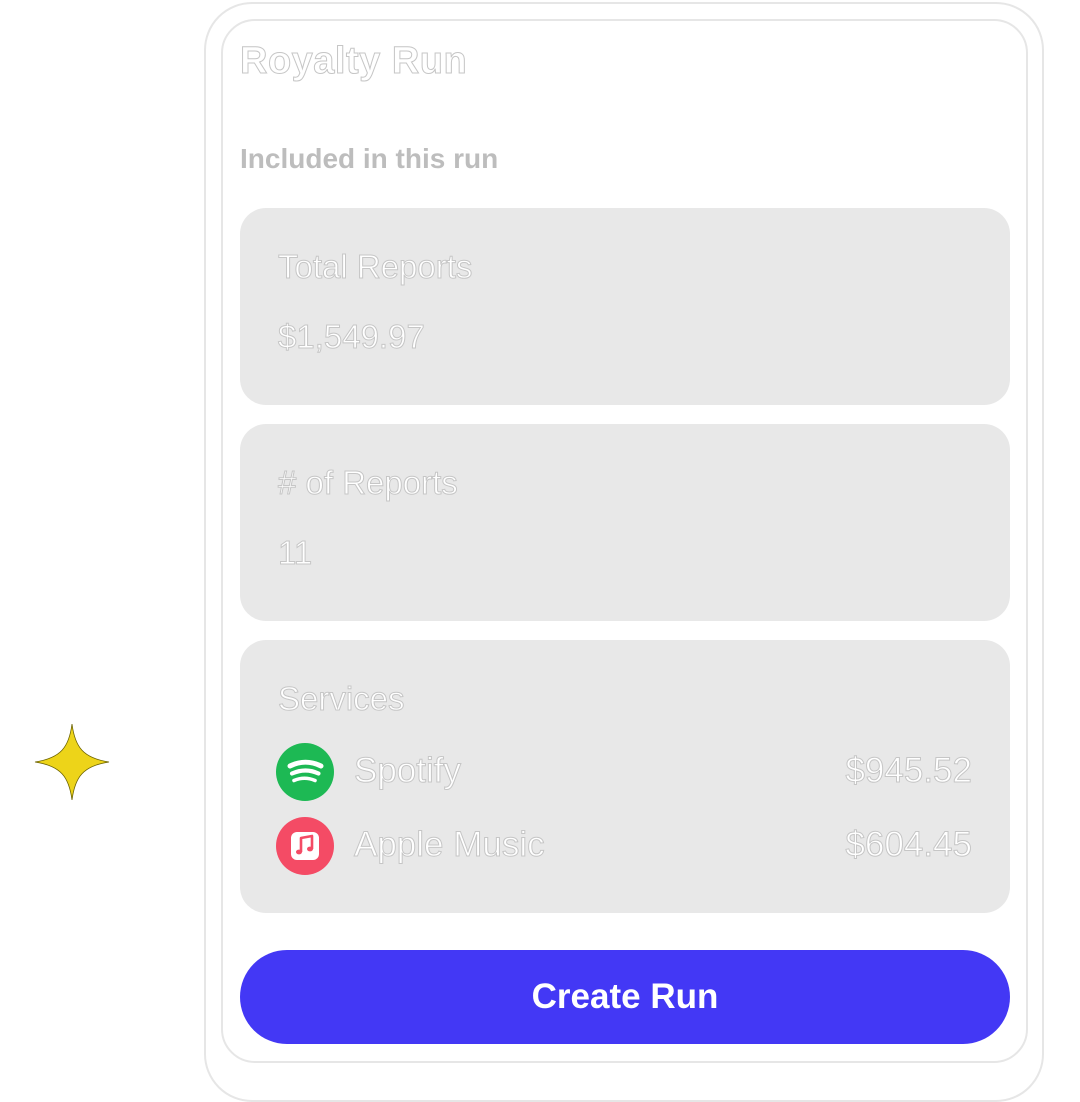  I want to click on service-name: Apple Music, so click(450, 845).